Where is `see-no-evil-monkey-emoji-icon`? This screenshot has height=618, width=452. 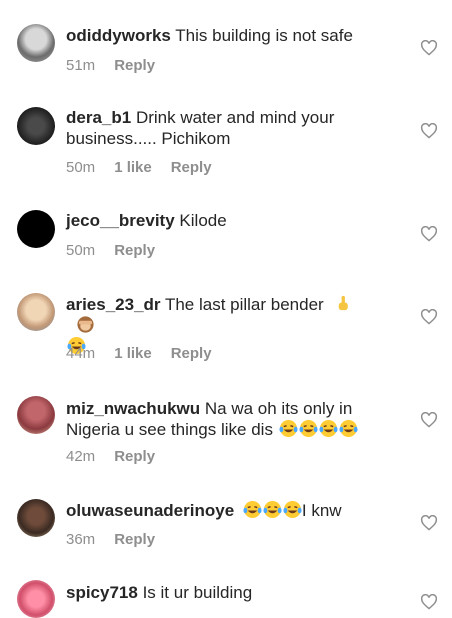 see-no-evil-monkey-emoji-icon is located at coordinates (85, 324).